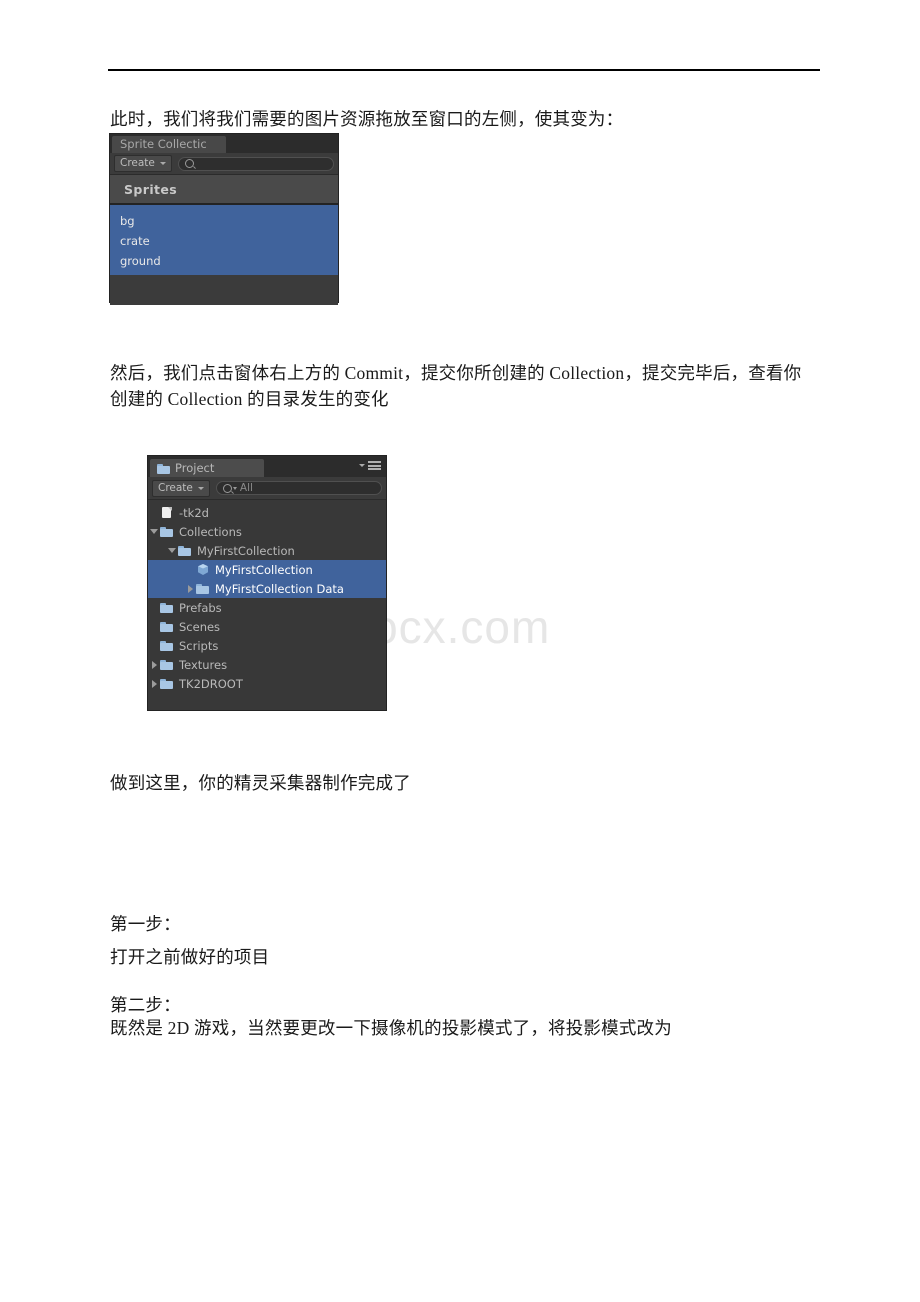 This screenshot has width=920, height=1302. What do you see at coordinates (298, 488) in the screenshot?
I see `search-input: All` at bounding box center [298, 488].